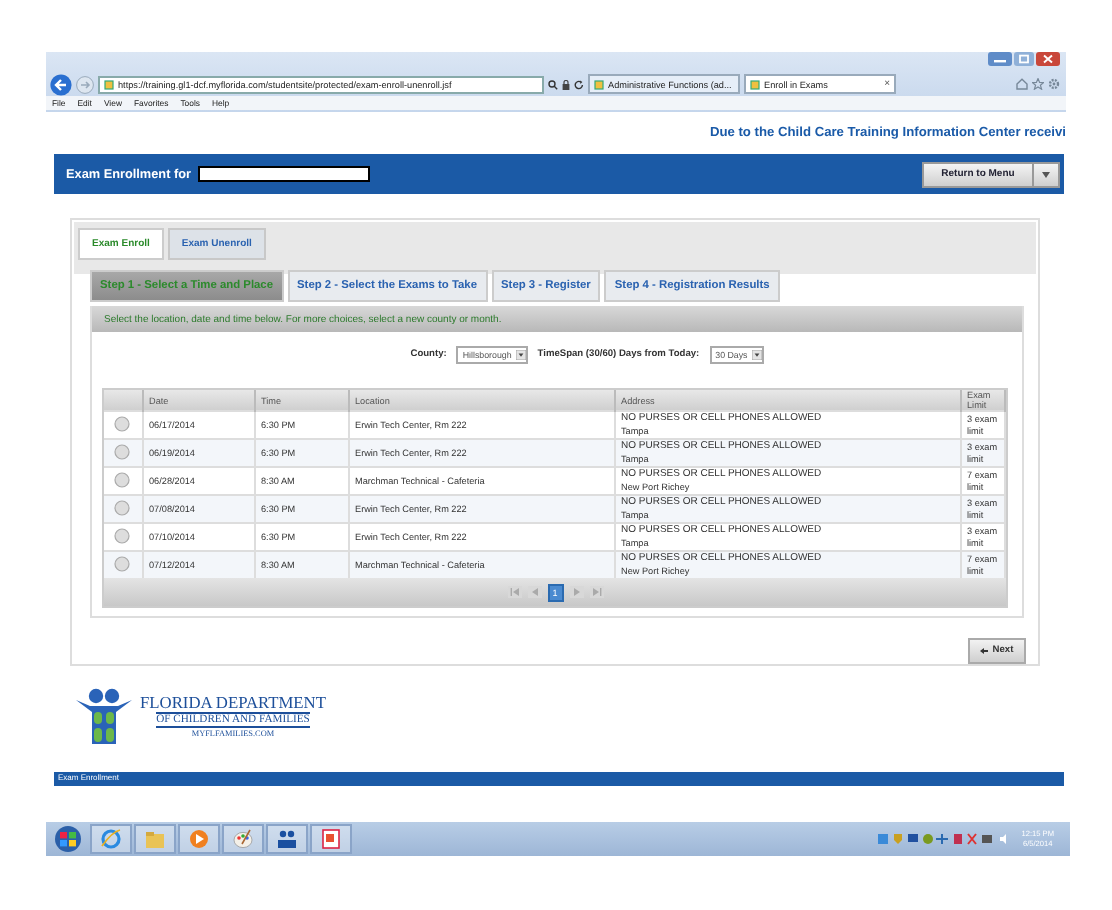  What do you see at coordinates (61, 84) in the screenshot?
I see `back-button` at bounding box center [61, 84].